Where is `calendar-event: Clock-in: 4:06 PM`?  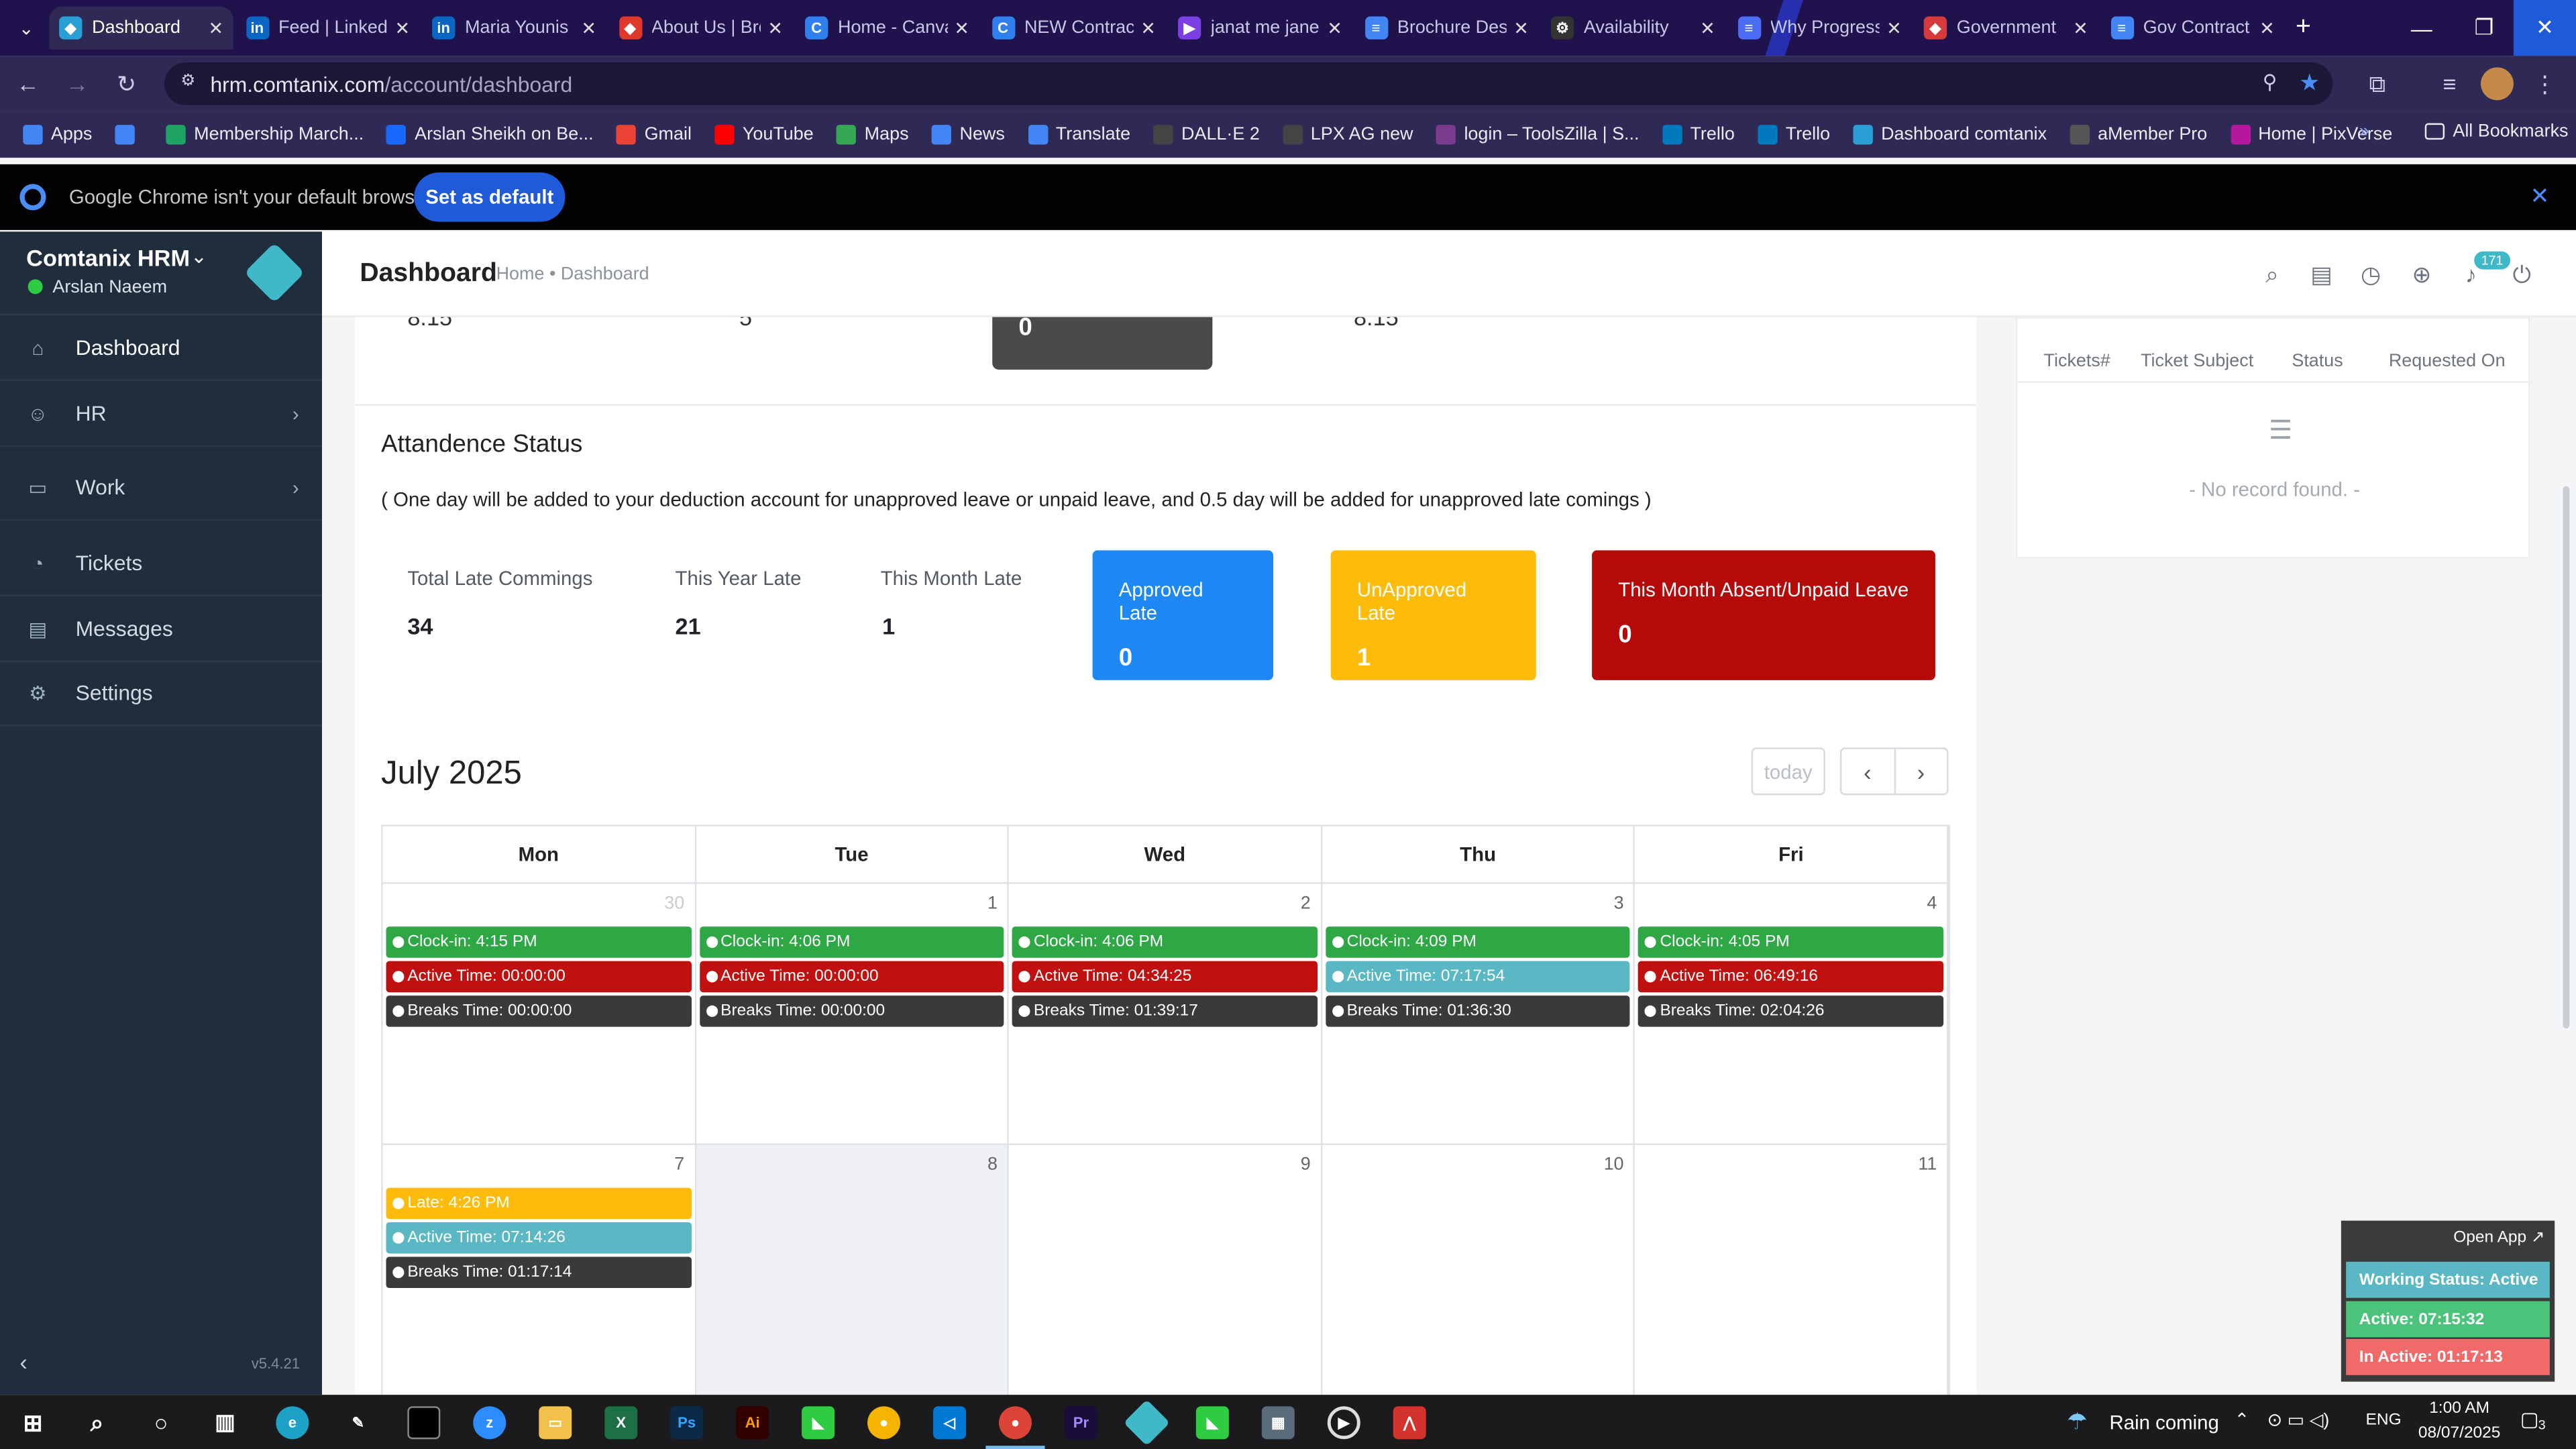 calendar-event: Clock-in: 4:06 PM is located at coordinates (851, 942).